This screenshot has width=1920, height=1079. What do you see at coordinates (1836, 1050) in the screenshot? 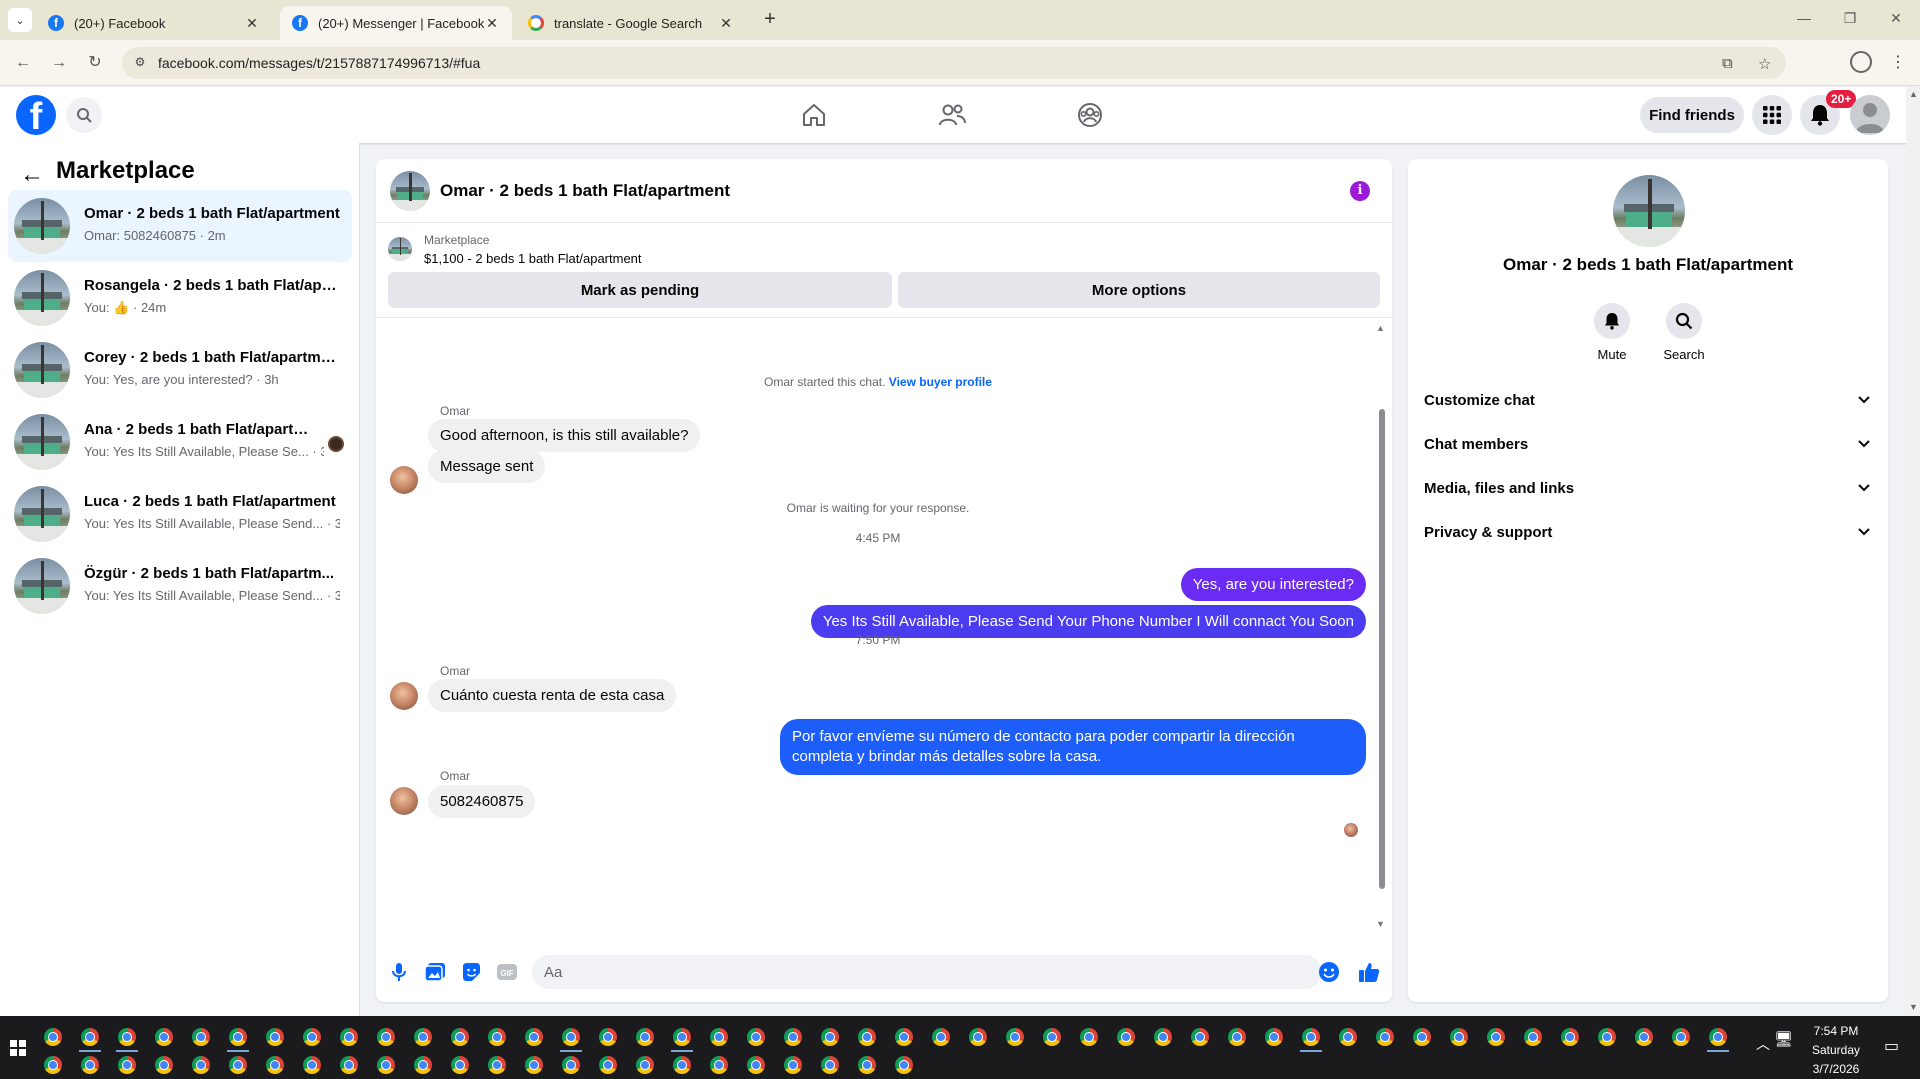
I see `system-clock: 7:54 PM Saturday 3/7/2026` at bounding box center [1836, 1050].